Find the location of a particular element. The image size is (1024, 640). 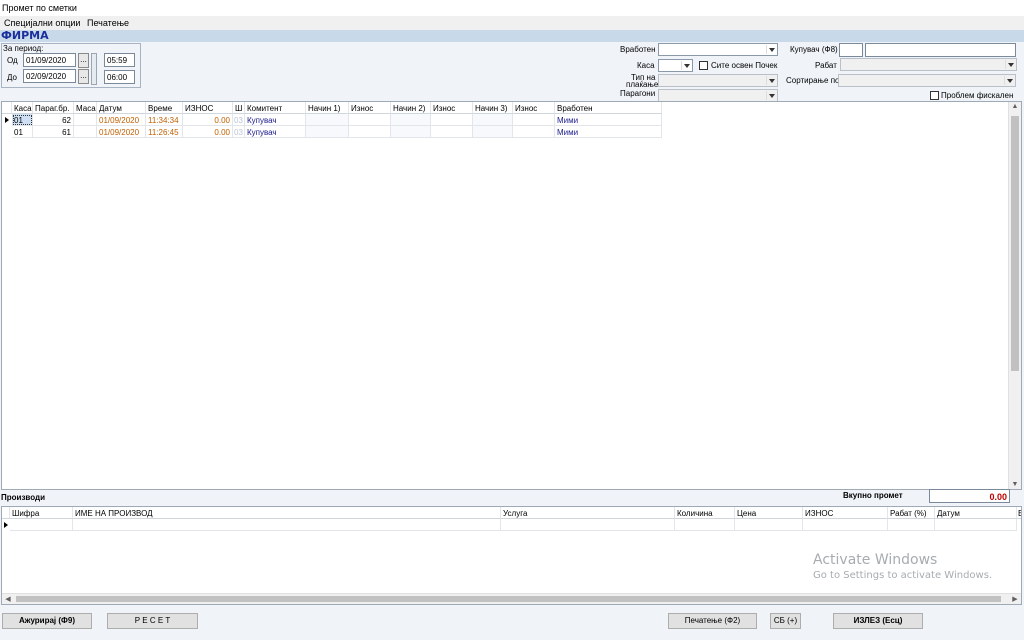

column-header: ИМЕ НА ПРОИЗВОД is located at coordinates (287, 513).